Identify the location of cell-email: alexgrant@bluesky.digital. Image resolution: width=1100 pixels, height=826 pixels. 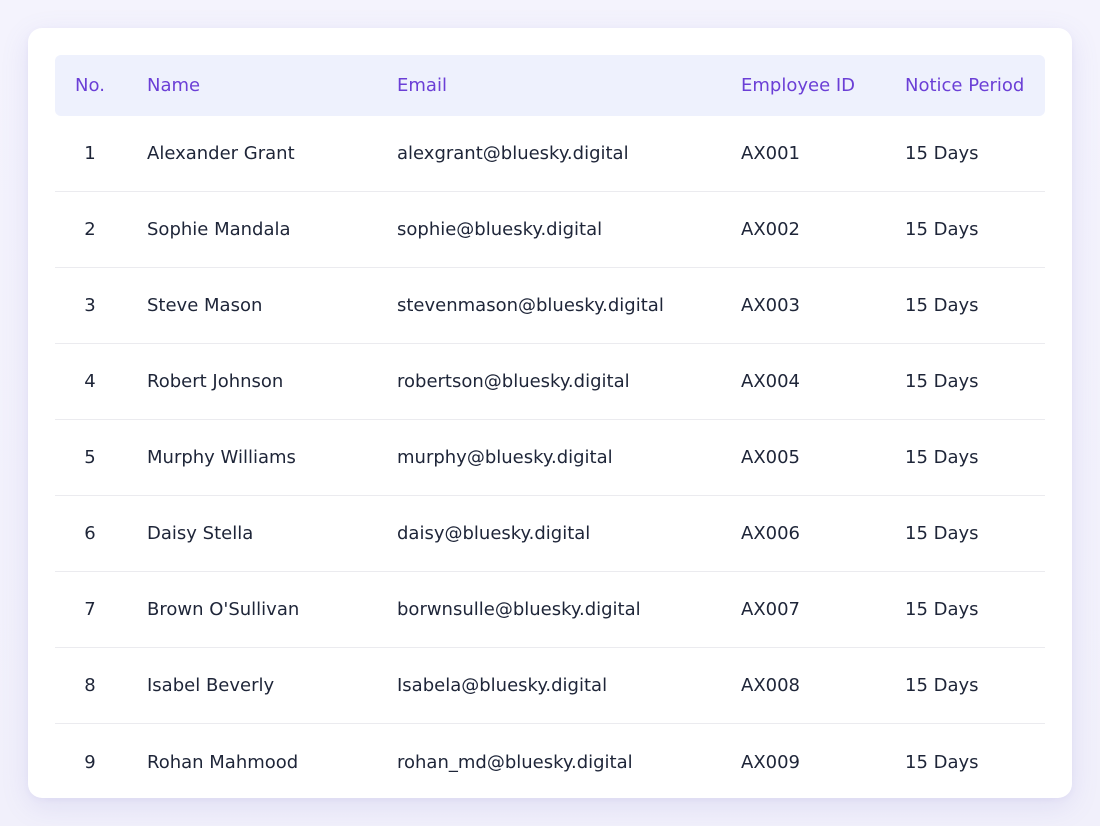
(513, 153).